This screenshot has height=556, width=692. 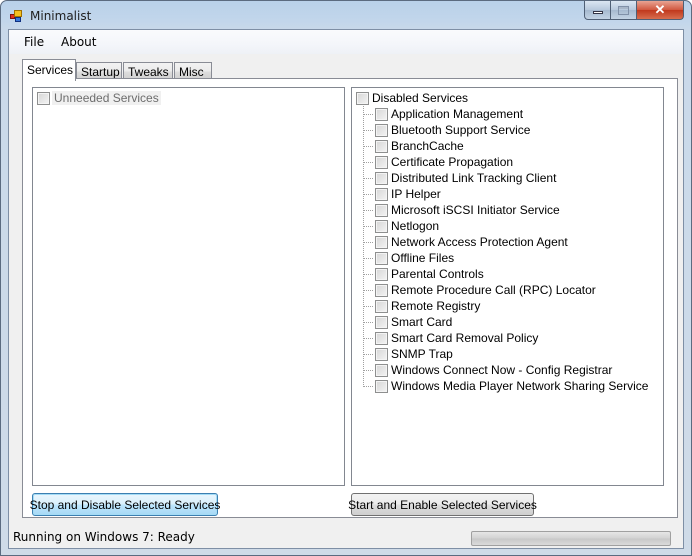 What do you see at coordinates (422, 354) in the screenshot?
I see `tree-item-label: SNMP Trap` at bounding box center [422, 354].